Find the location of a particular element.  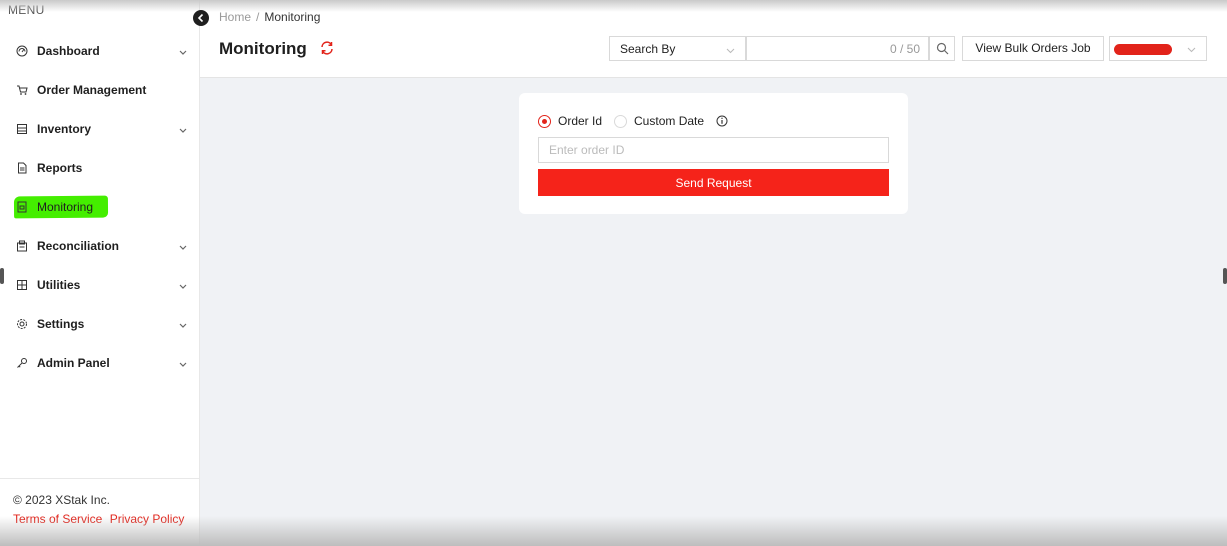

privacy-policy-link: Privacy Policy is located at coordinates (147, 519).